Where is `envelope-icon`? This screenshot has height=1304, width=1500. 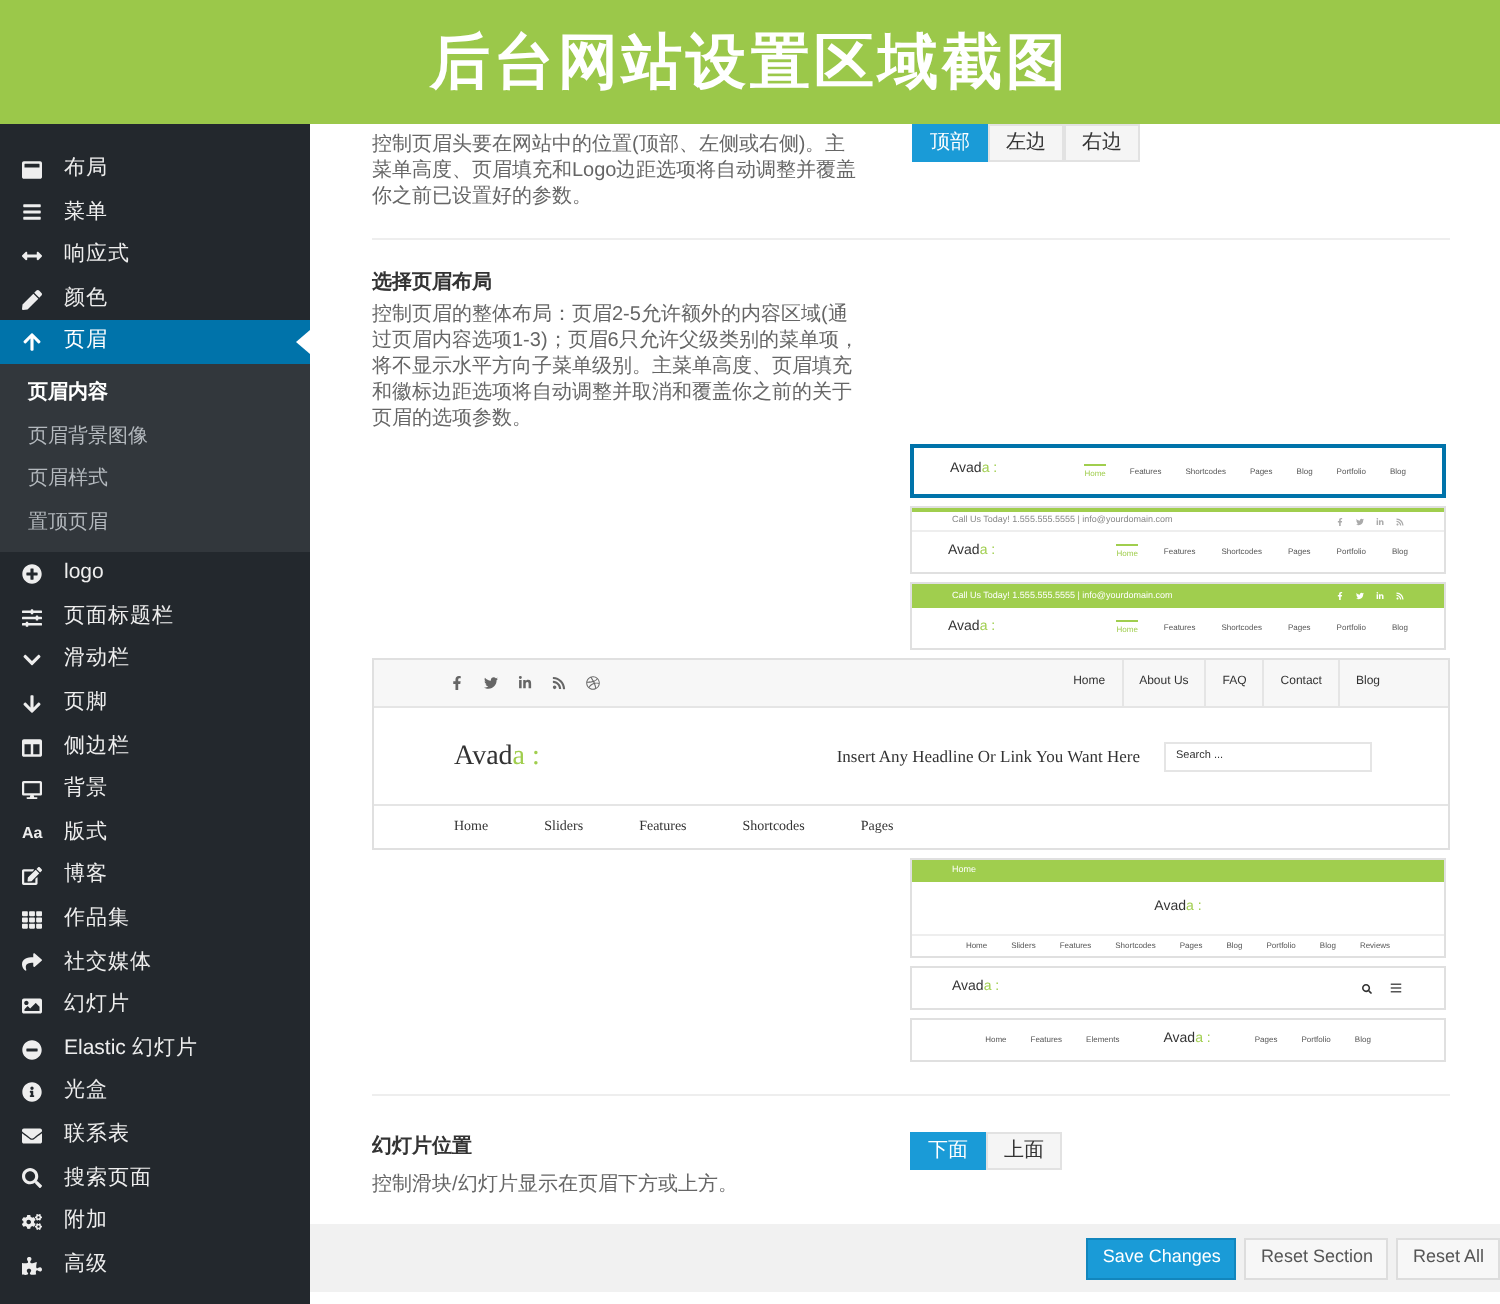 envelope-icon is located at coordinates (32, 1135).